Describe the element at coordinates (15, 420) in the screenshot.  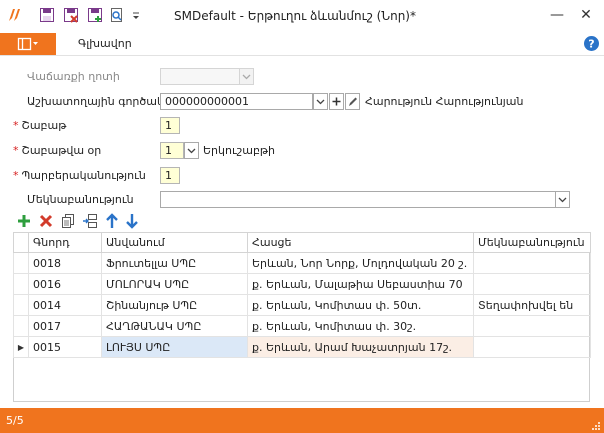
I see `record-count: 5/5` at that location.